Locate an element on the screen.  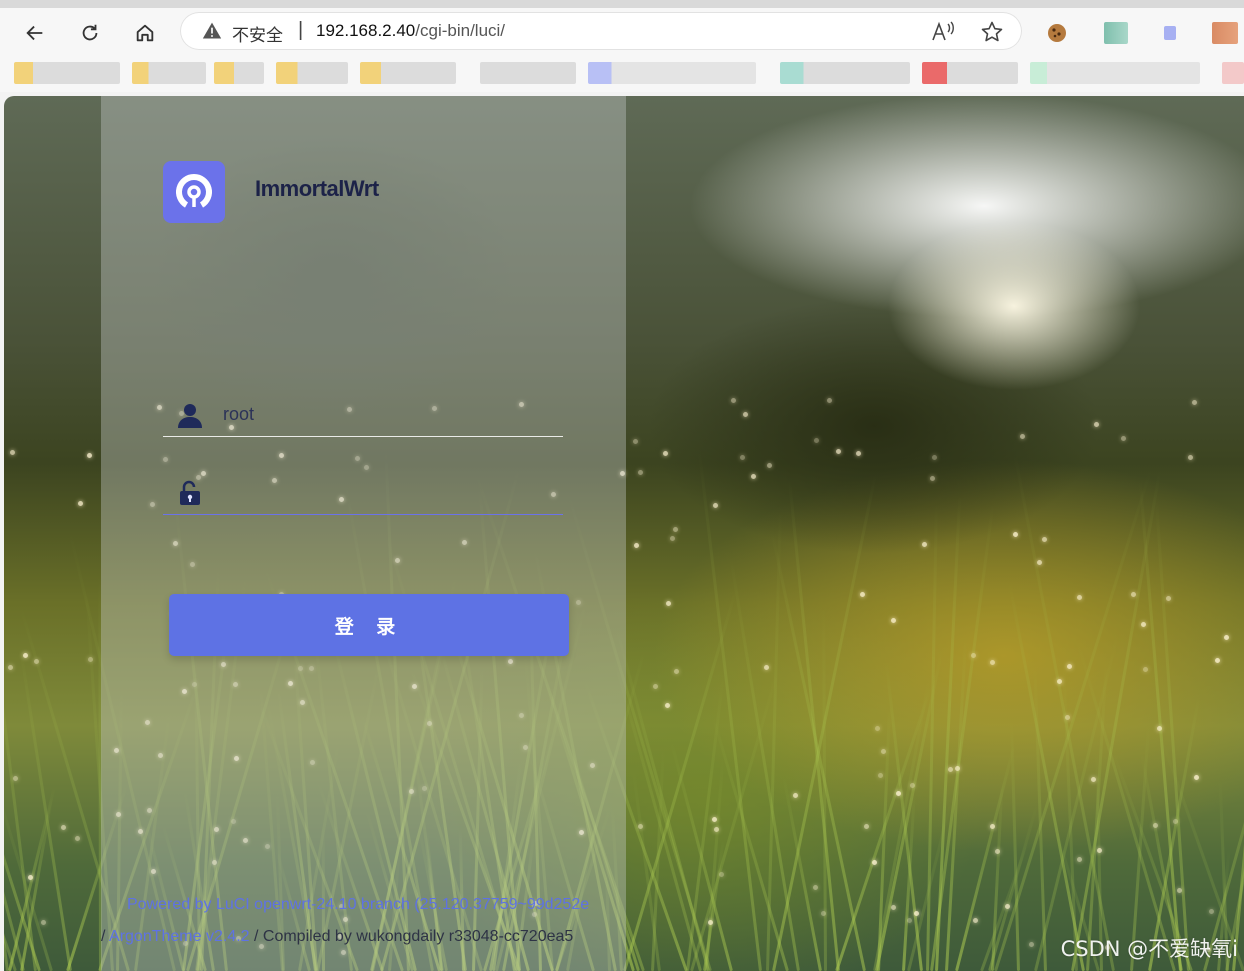
logo-icon is located at coordinates (194, 190).